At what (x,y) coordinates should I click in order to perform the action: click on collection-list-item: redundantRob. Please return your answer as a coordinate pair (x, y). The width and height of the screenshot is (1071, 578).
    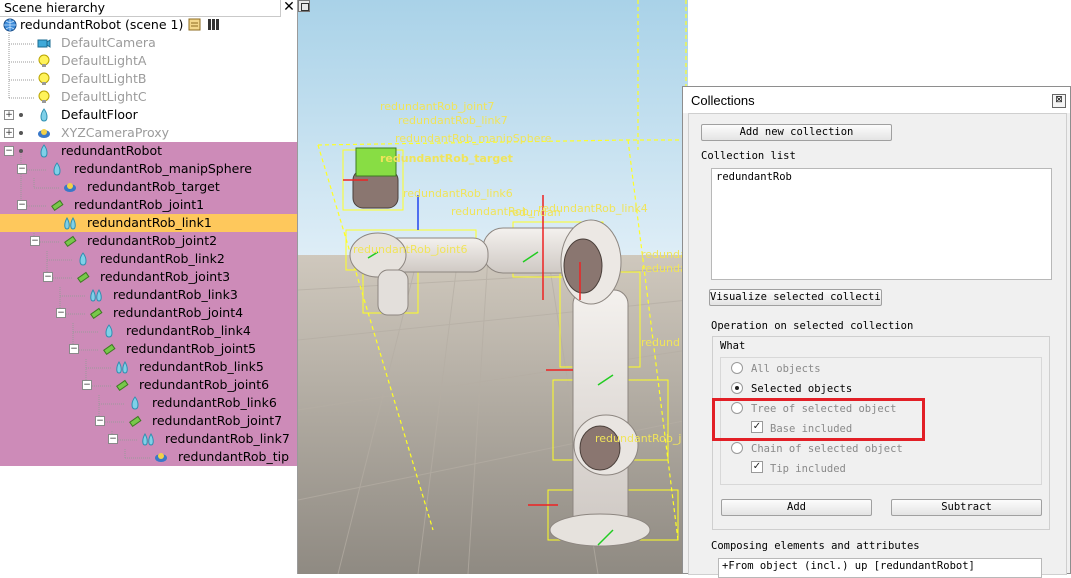
    Looking at the image, I should click on (754, 177).